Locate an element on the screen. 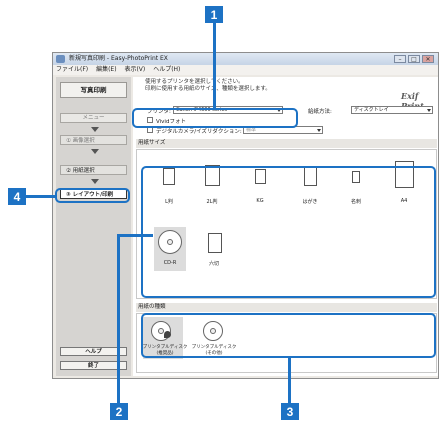 Image resolution: width=439 pixels, height=424 pixels. callout-4-line is located at coordinates (41, 196).